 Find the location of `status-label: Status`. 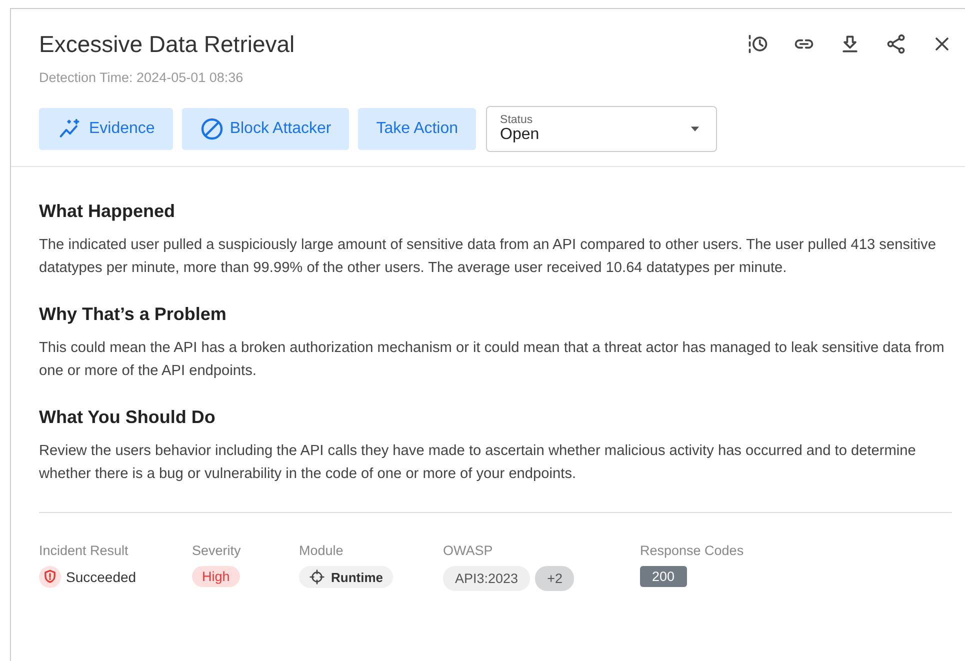

status-label: Status is located at coordinates (517, 120).